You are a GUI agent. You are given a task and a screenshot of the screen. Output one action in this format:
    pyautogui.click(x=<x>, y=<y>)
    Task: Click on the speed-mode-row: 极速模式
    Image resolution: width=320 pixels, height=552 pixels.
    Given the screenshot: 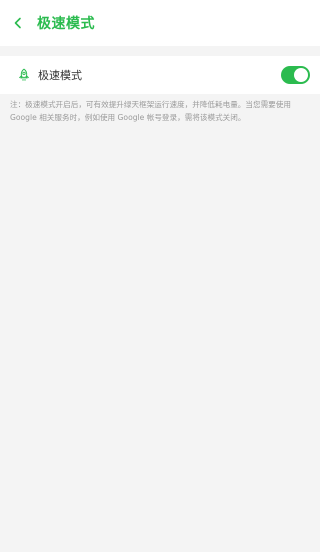 What is the action you would take?
    pyautogui.click(x=160, y=75)
    